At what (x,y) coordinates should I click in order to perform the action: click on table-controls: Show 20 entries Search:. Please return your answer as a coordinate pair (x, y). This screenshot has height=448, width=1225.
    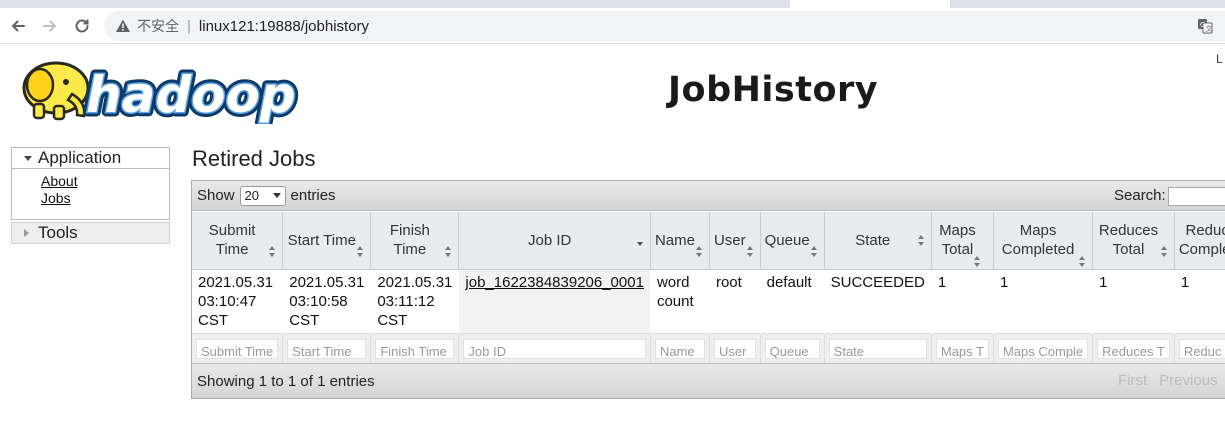
    Looking at the image, I should click on (708, 196).